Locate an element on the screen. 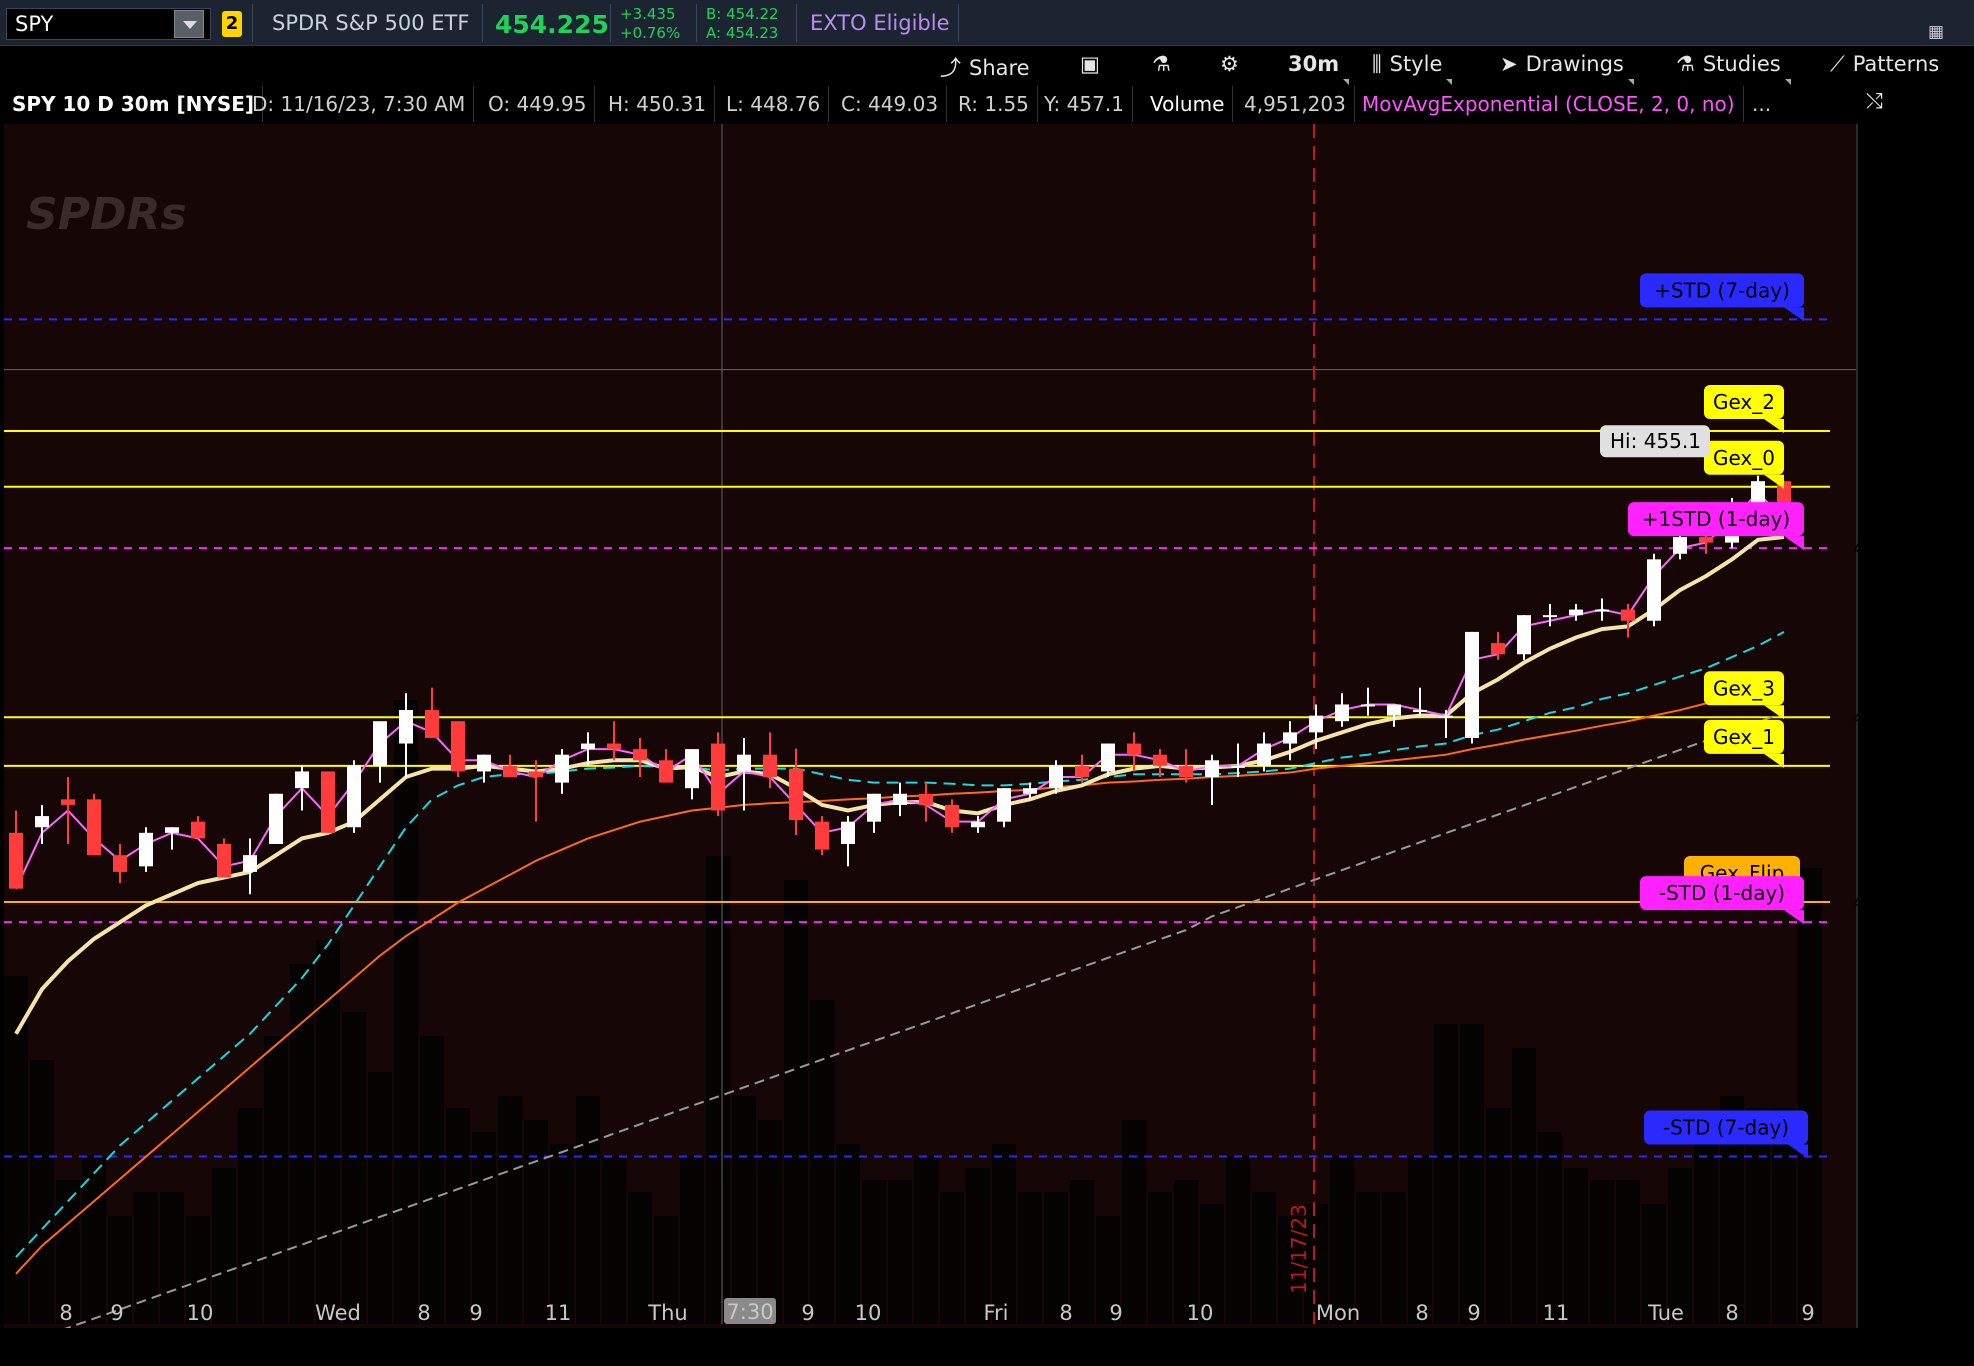  info-range: R: 1.55 is located at coordinates (994, 104).